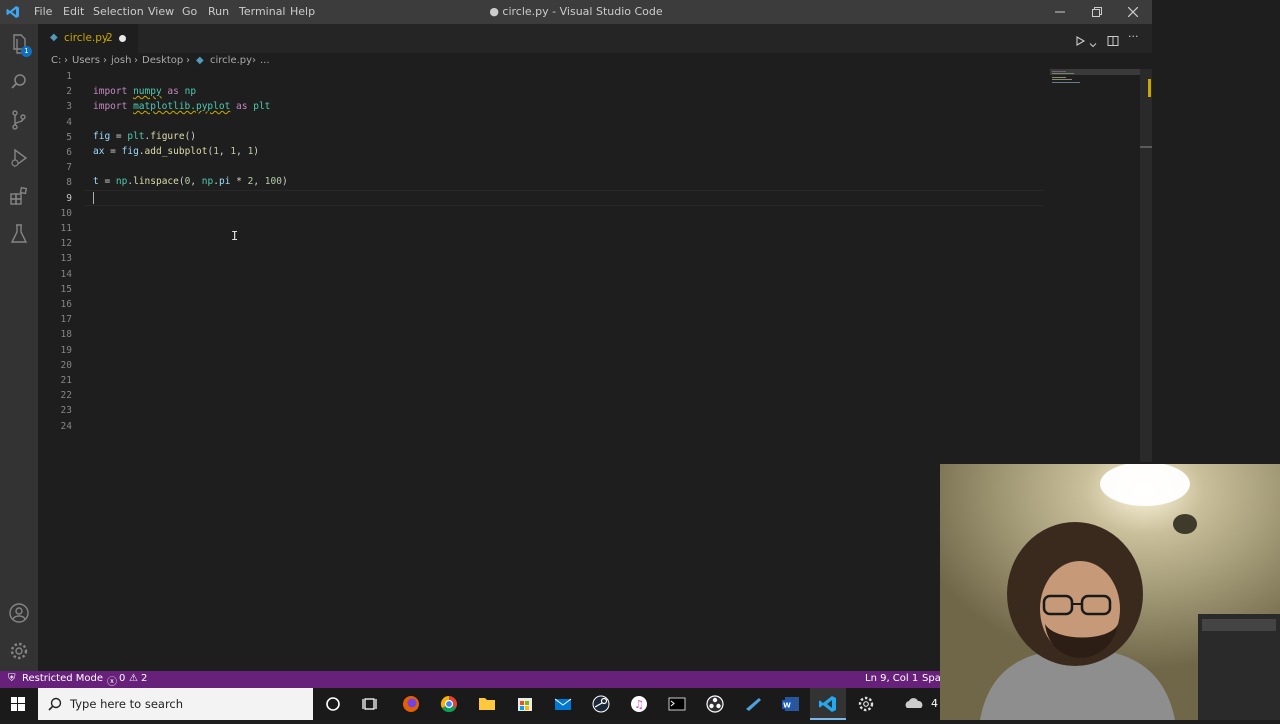 This screenshot has width=1280, height=724. I want to click on run-debug-icon, so click(19, 158).